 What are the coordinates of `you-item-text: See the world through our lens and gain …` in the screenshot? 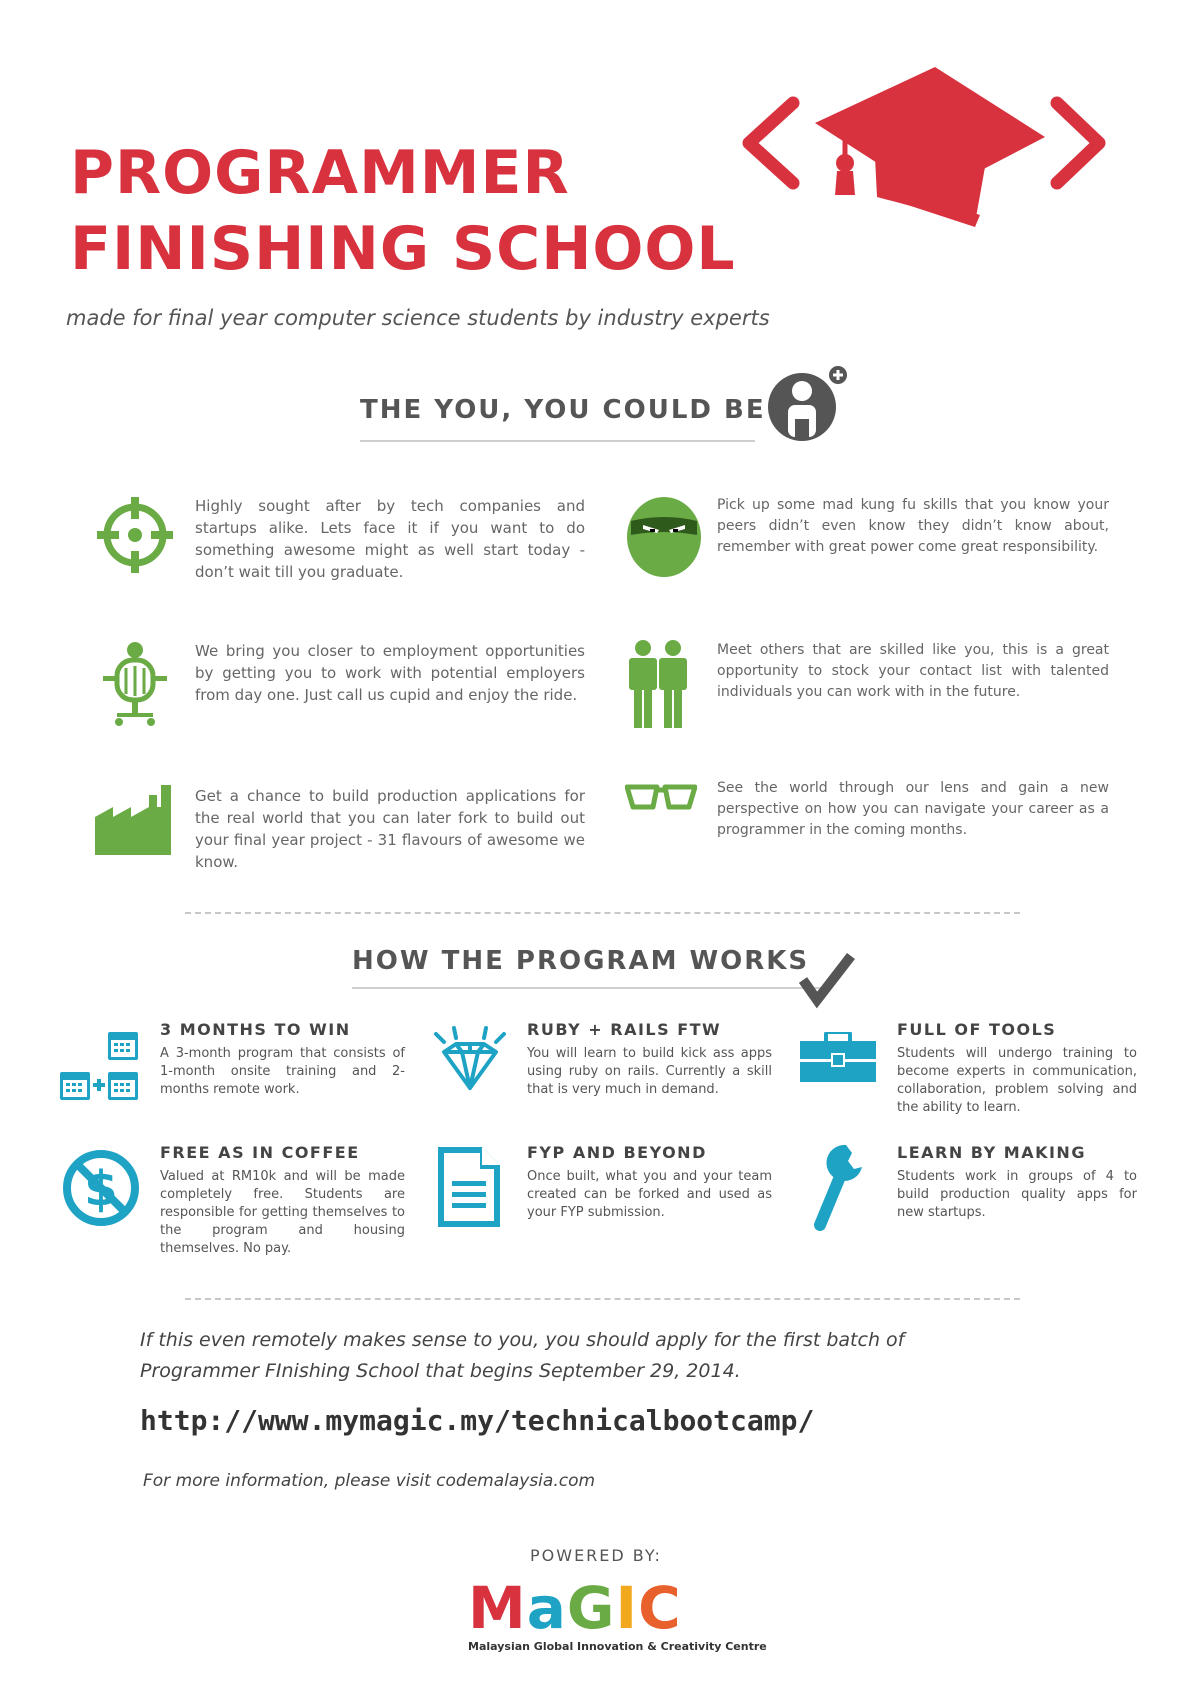 It's located at (913, 809).